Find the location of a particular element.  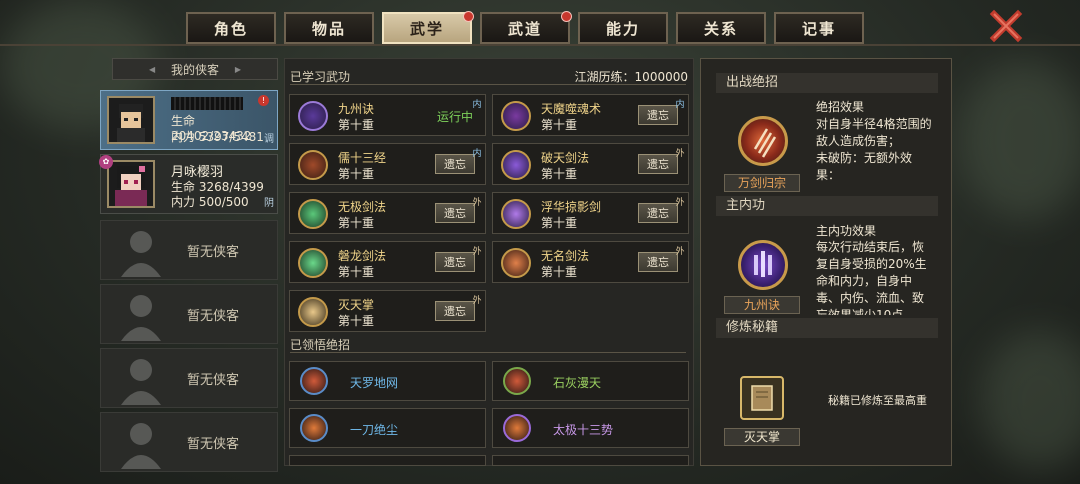

sword-rain-icon is located at coordinates (763, 141).